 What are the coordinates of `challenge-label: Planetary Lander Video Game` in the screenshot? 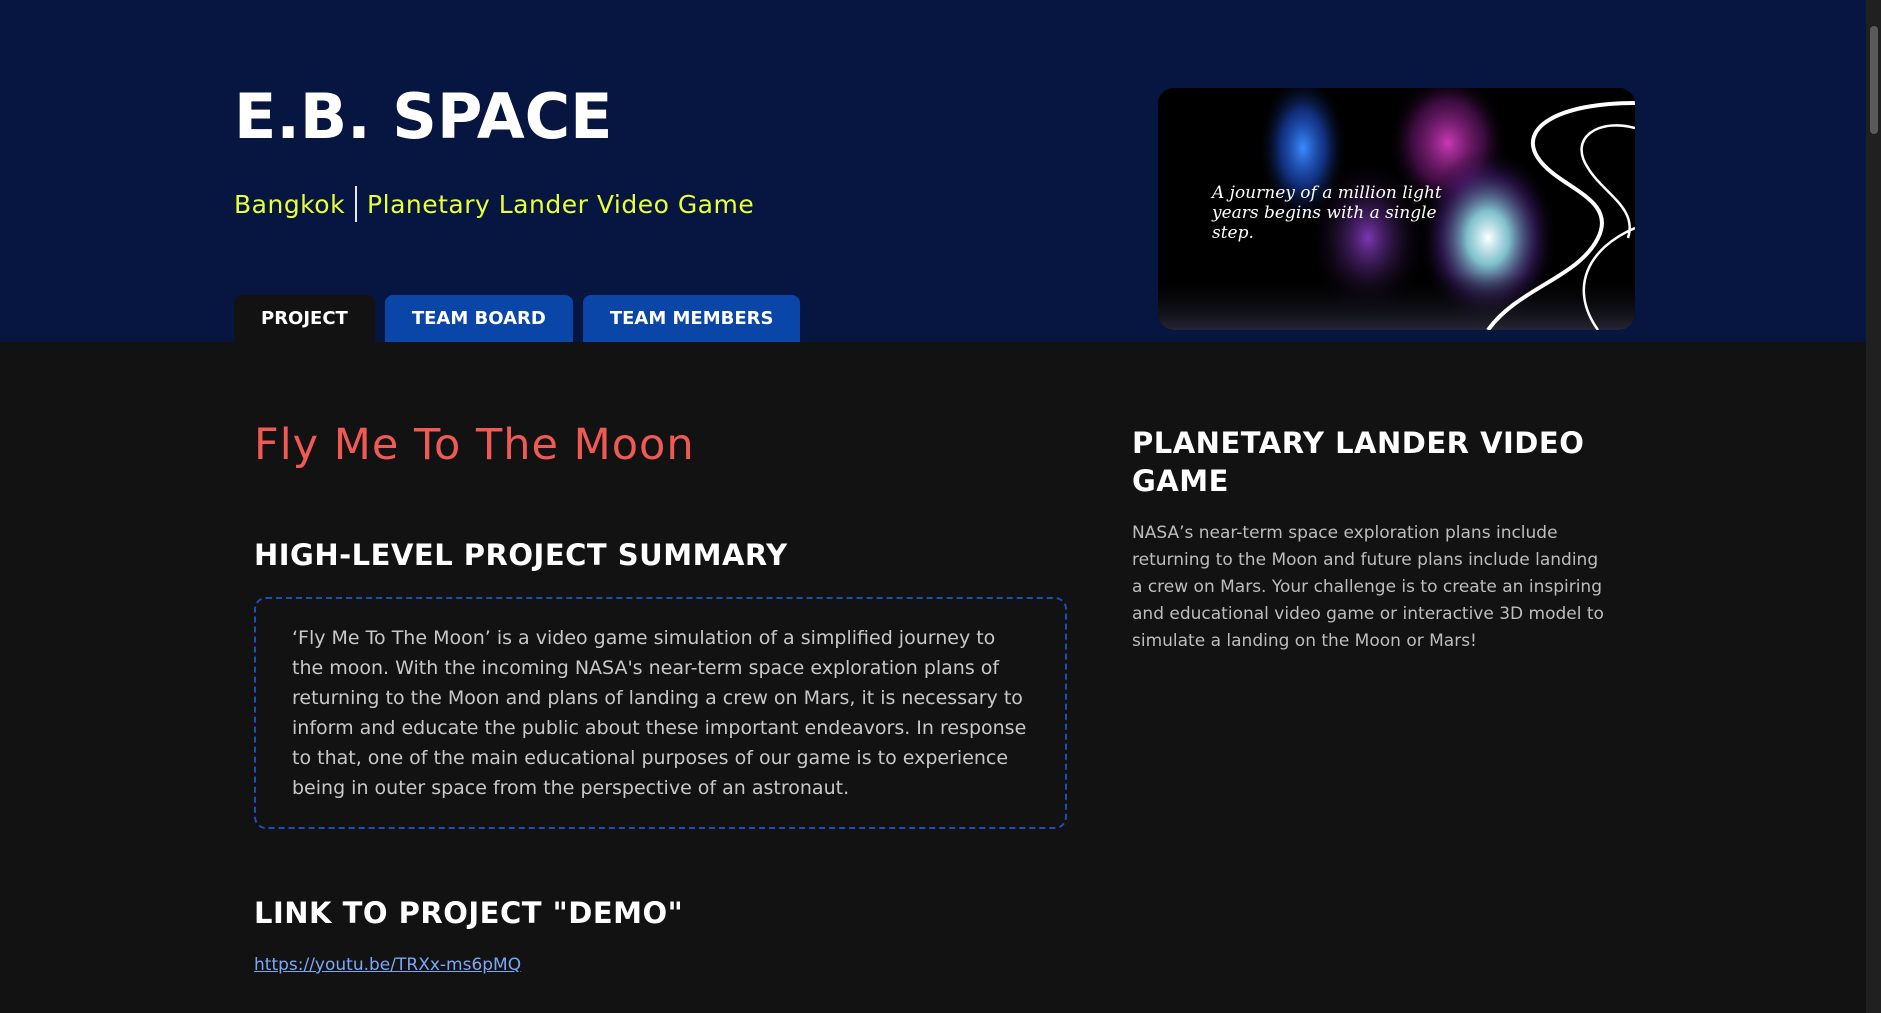 It's located at (561, 204).